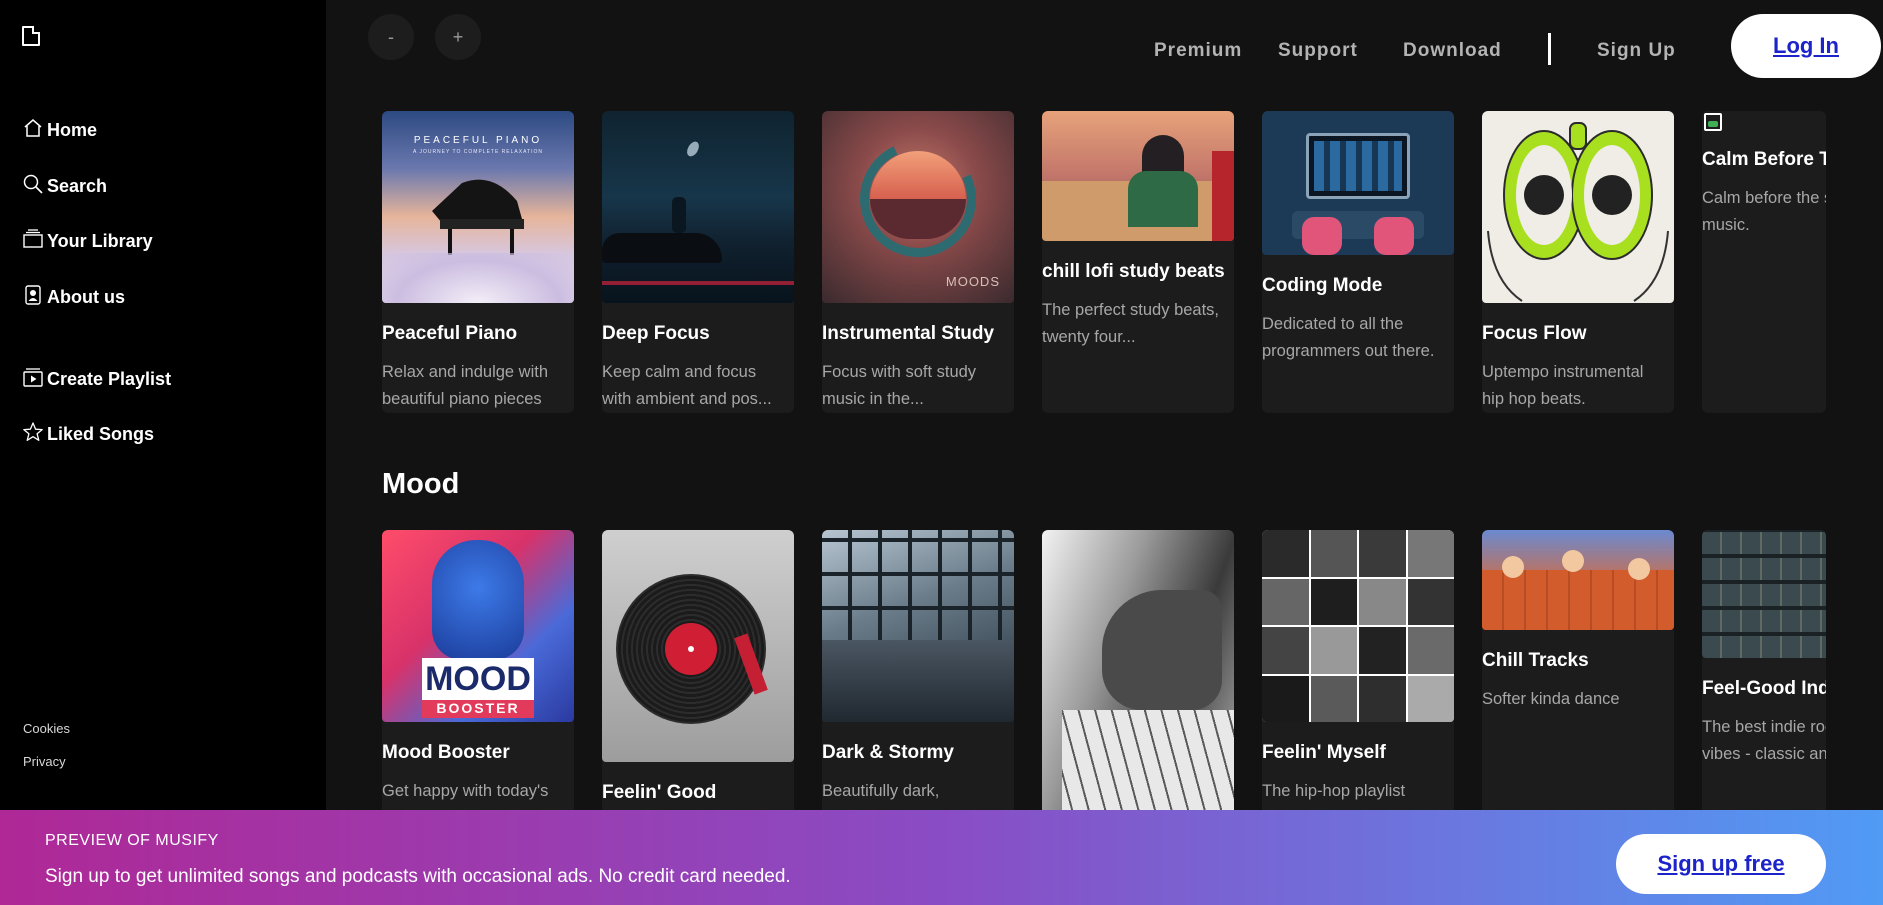 This screenshot has width=1883, height=905. I want to click on binoculars-illustration, so click(1578, 212).